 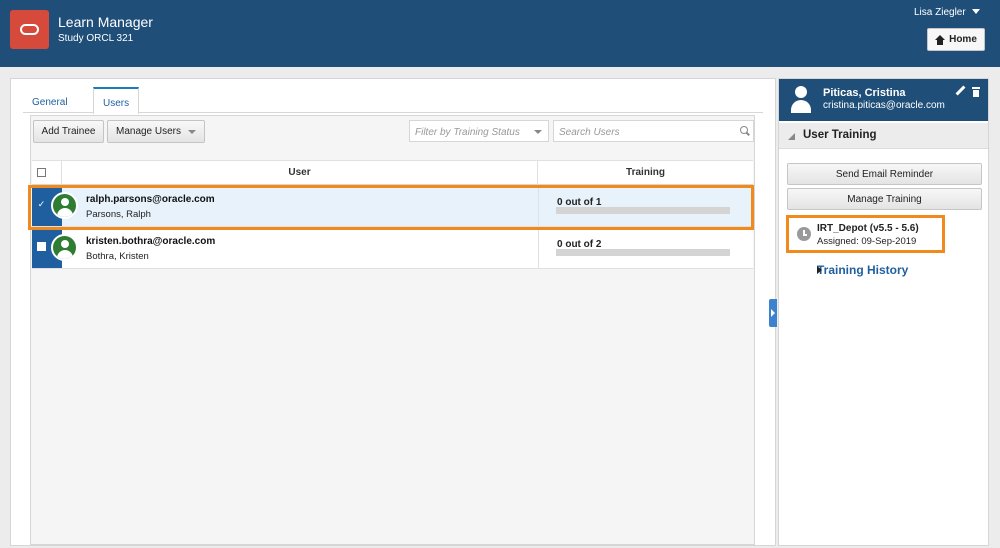 I want to click on collapse-panel-handle, so click(x=773, y=313).